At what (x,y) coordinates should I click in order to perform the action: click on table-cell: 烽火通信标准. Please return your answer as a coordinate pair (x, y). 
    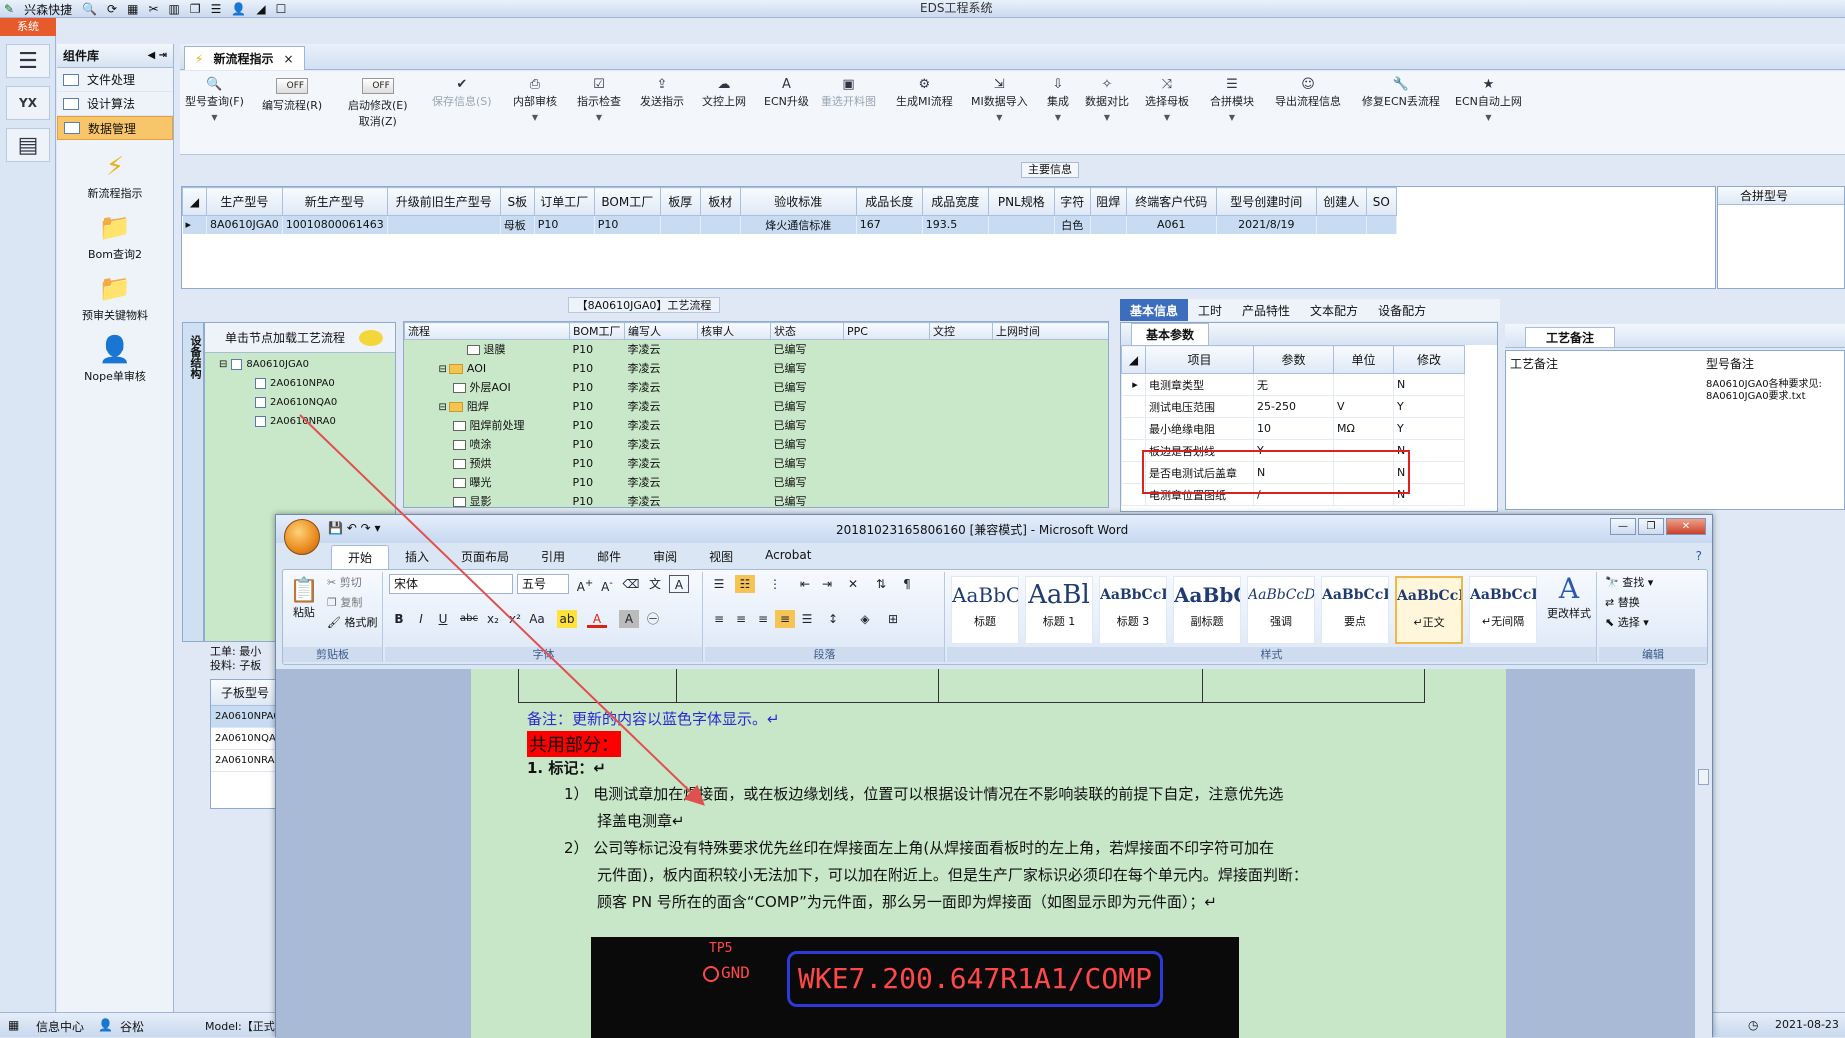
    Looking at the image, I should click on (798, 224).